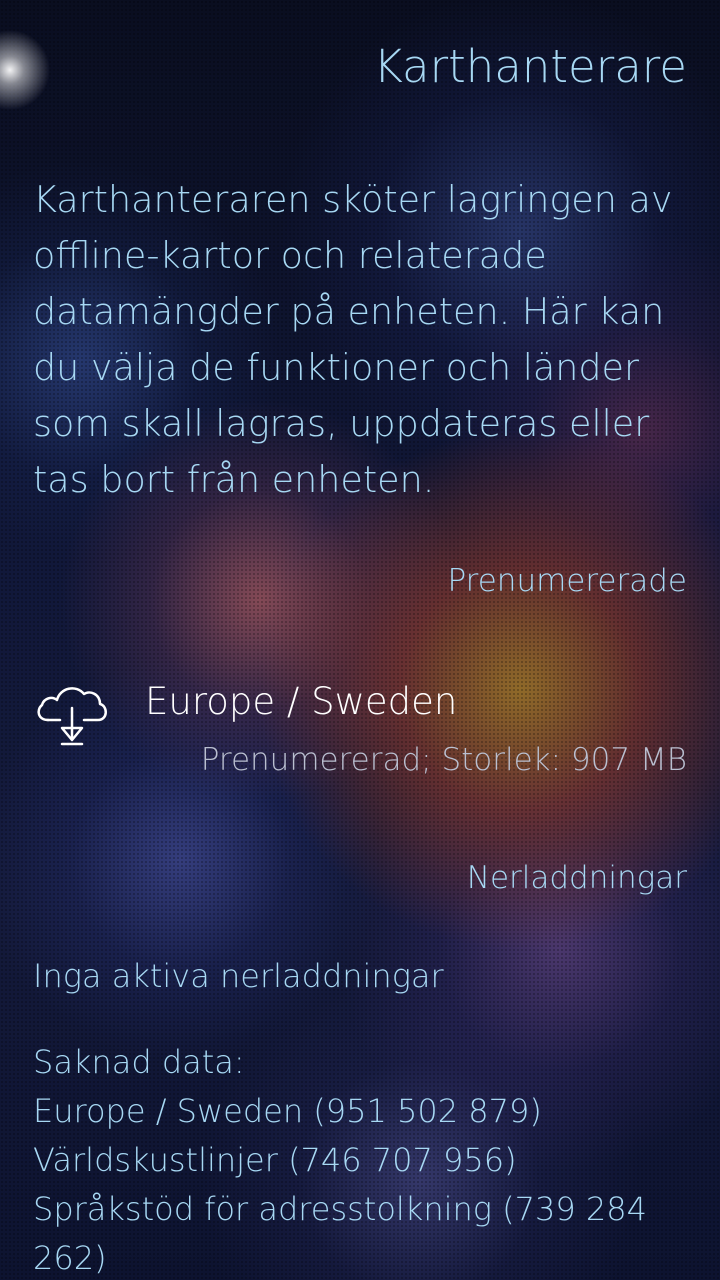  Describe the element at coordinates (567, 581) in the screenshot. I see `section-header-subscribed: Prenumererade` at that location.